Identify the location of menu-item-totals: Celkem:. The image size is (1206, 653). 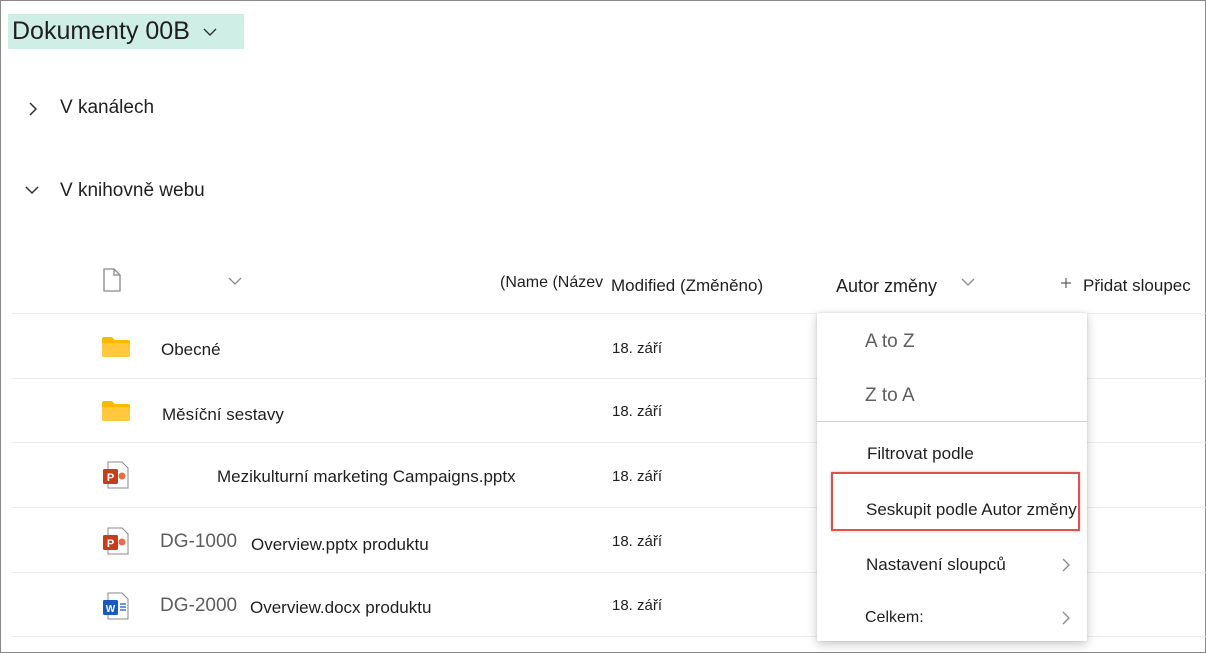
(952, 618).